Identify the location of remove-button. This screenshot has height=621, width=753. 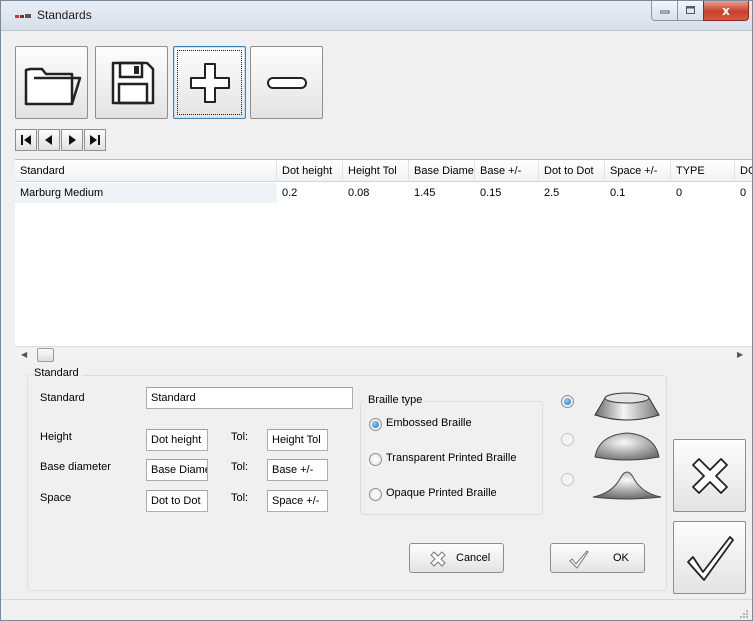
(286, 82).